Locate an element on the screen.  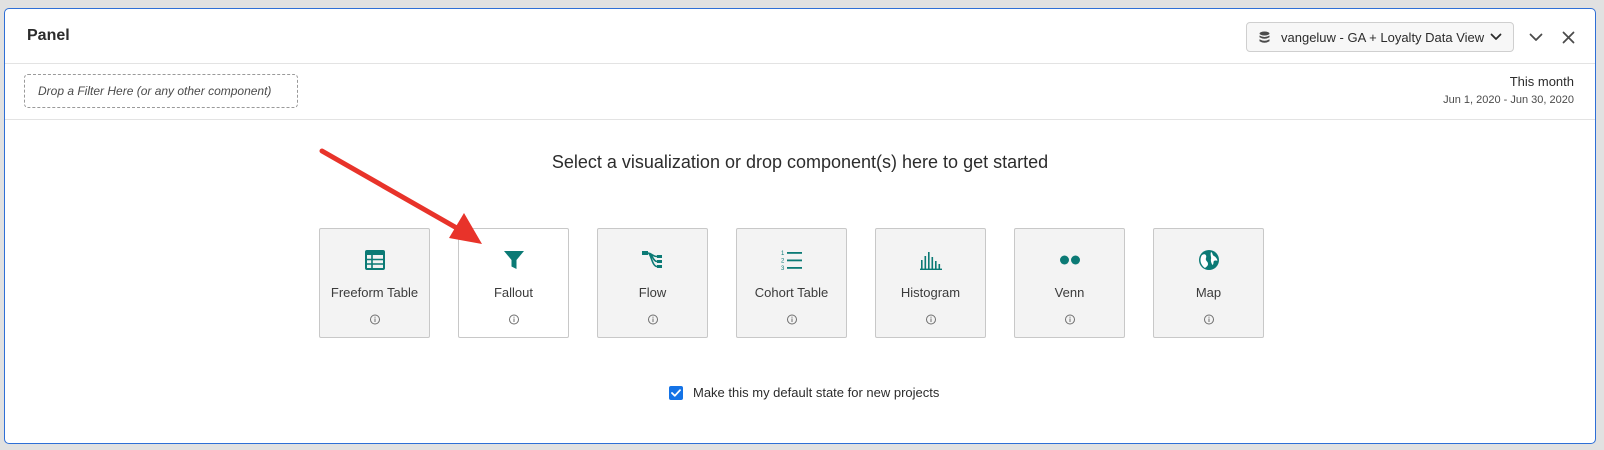
close-panel-button is located at coordinates (1568, 37).